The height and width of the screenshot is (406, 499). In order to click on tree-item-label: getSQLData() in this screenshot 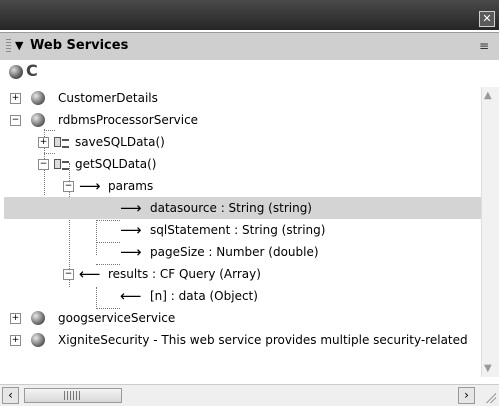, I will do `click(116, 164)`.